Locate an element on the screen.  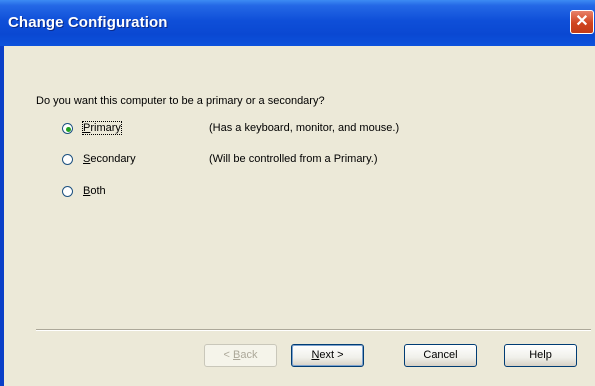
close-button: ✕ is located at coordinates (582, 22).